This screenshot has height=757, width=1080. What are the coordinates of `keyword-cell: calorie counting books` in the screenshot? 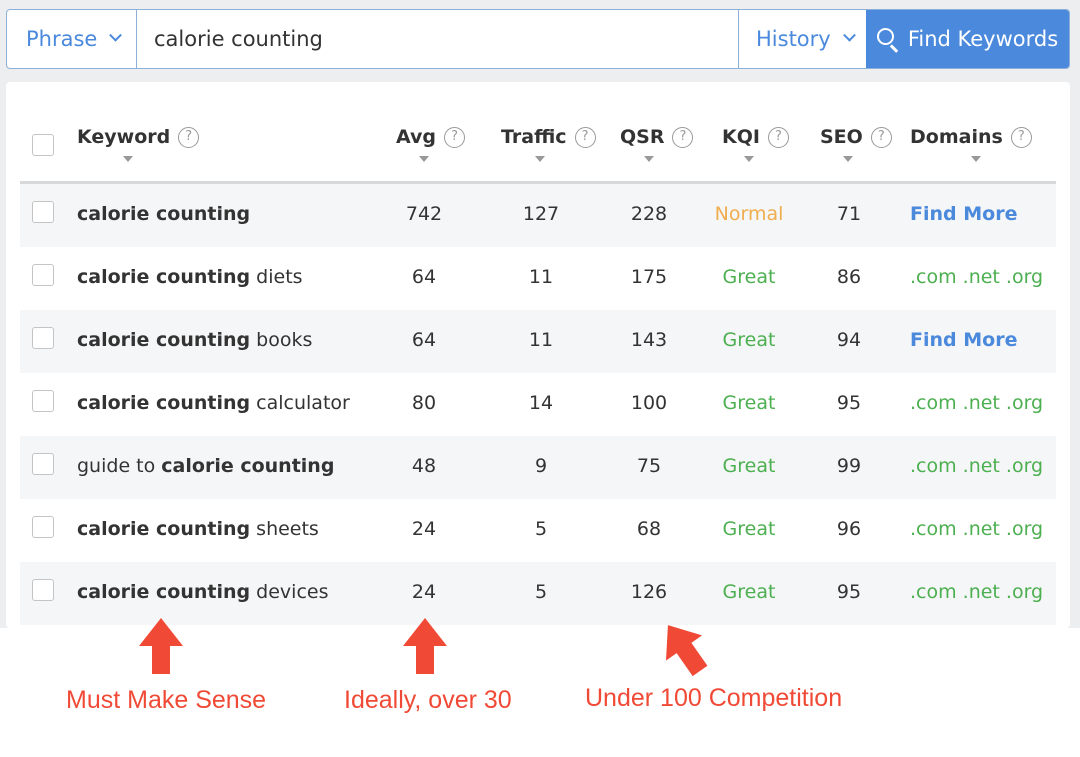 It's located at (194, 340).